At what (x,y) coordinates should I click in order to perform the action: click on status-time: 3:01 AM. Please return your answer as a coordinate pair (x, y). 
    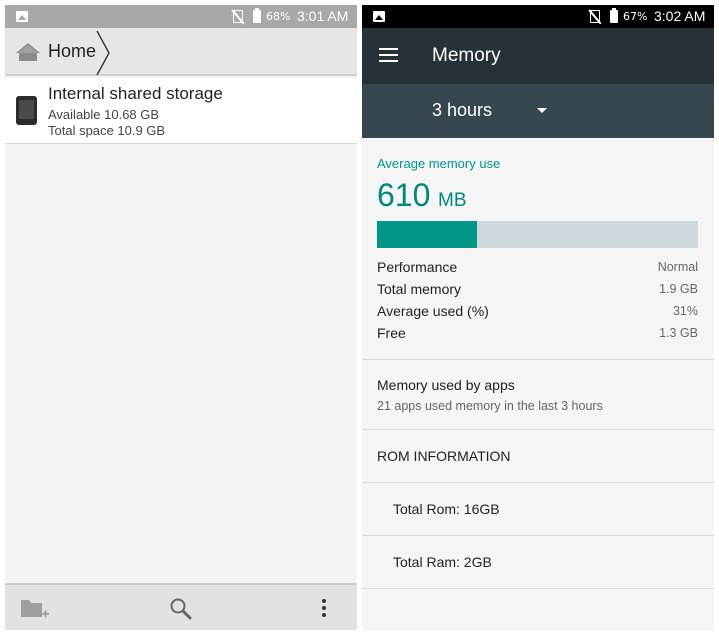
    Looking at the image, I should click on (323, 16).